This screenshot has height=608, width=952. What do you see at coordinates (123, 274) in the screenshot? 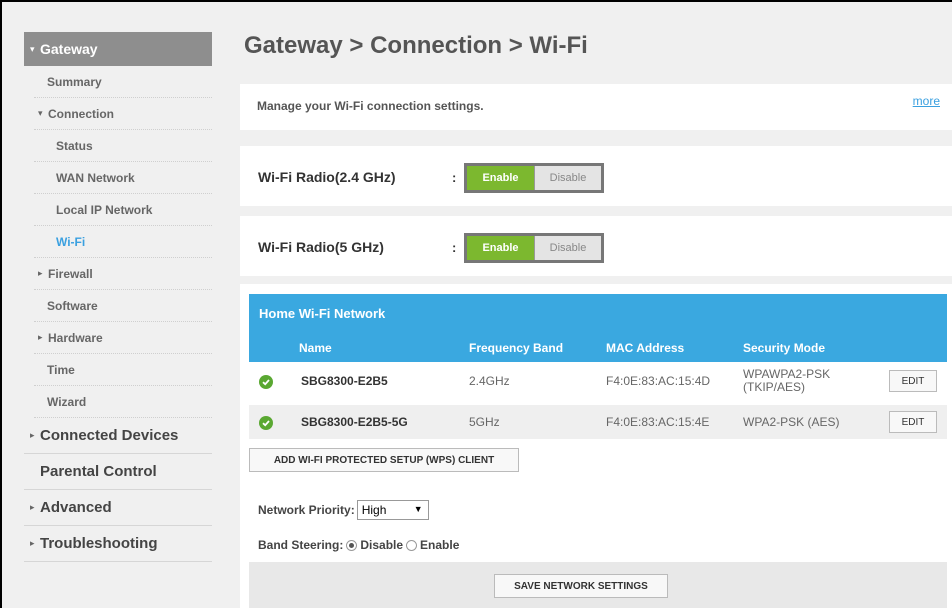
I see `sidebar-item-firewall: ▸ Firewall` at bounding box center [123, 274].